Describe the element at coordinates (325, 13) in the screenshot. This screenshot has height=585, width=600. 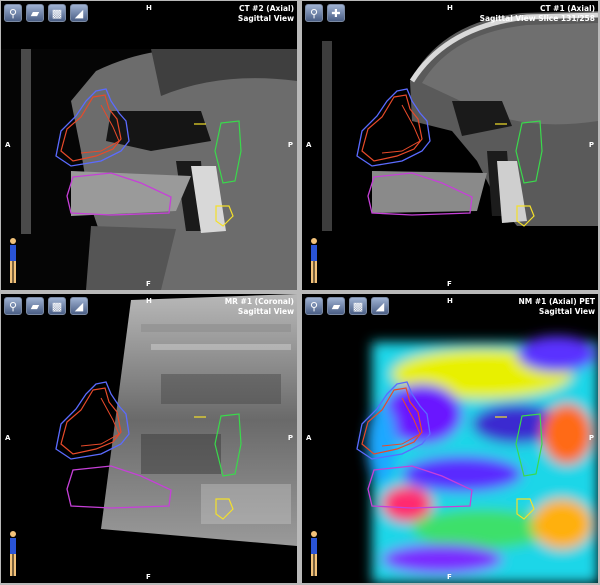
I see `toolbar: ⚲ ✚` at that location.